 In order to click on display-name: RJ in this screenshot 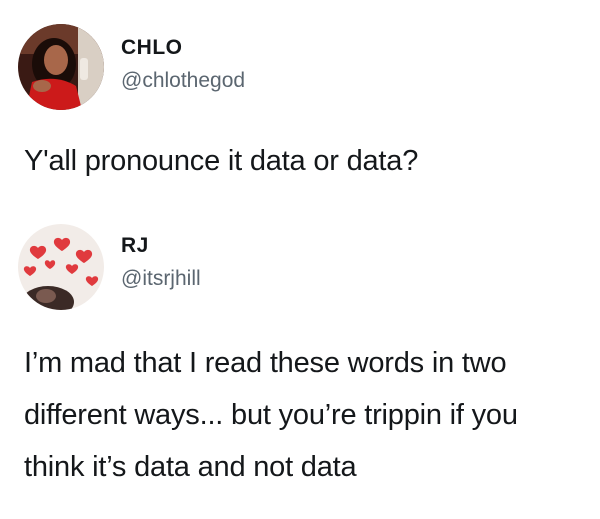, I will do `click(135, 246)`.